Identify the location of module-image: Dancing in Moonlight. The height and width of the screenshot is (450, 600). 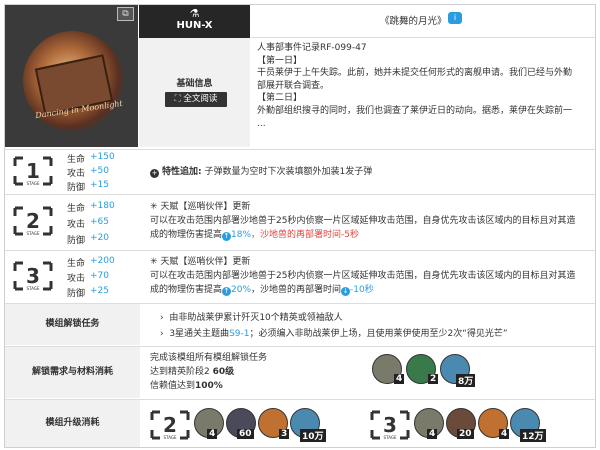
(71, 76).